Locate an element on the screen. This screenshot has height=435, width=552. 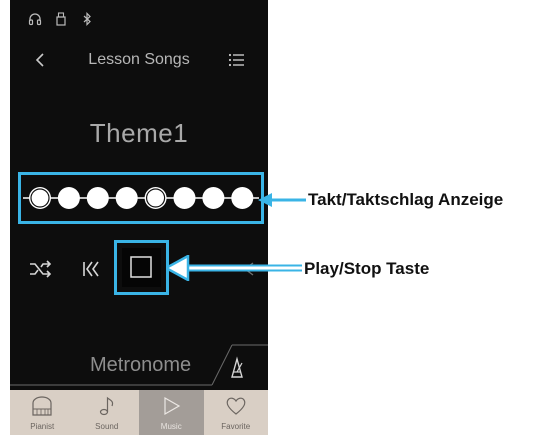
stop-square-icon is located at coordinates (141, 267).